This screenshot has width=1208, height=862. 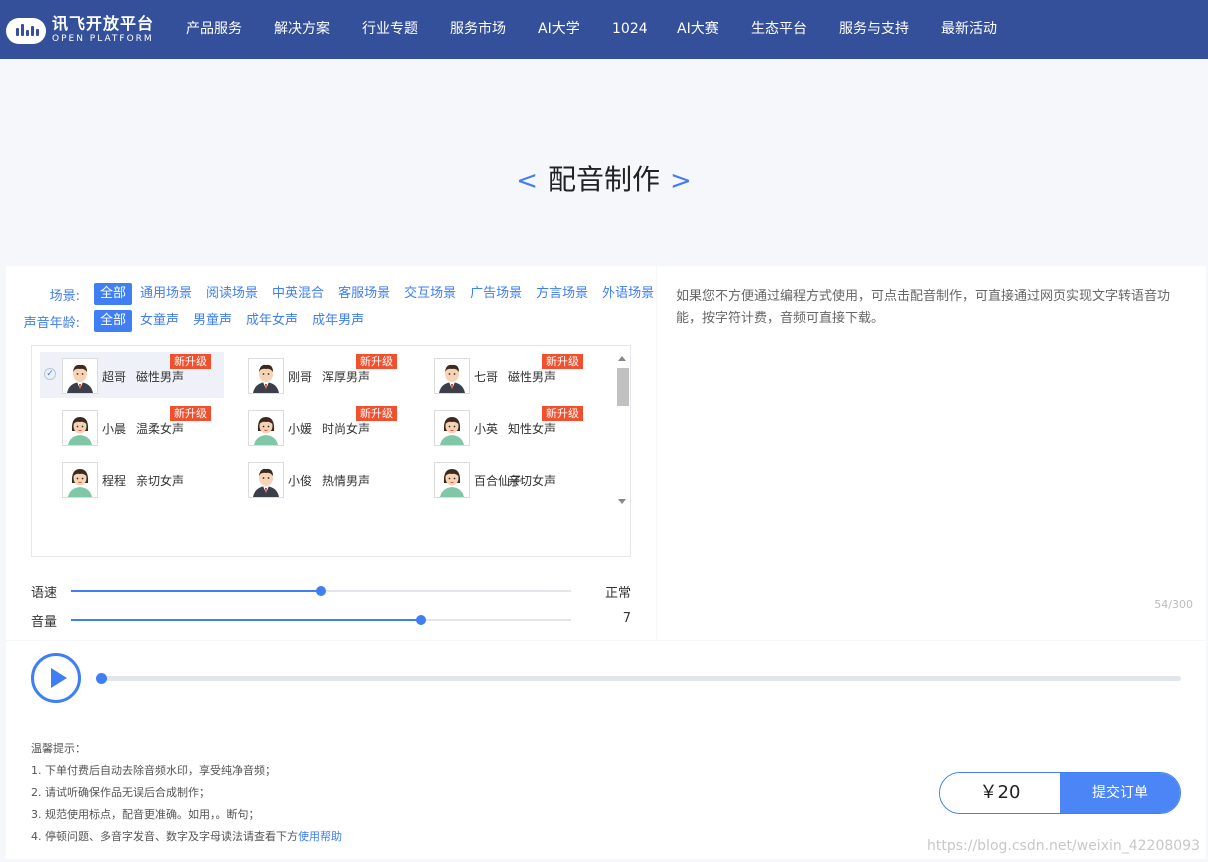 I want to click on scene-filter-label: 场景:, so click(x=64, y=296).